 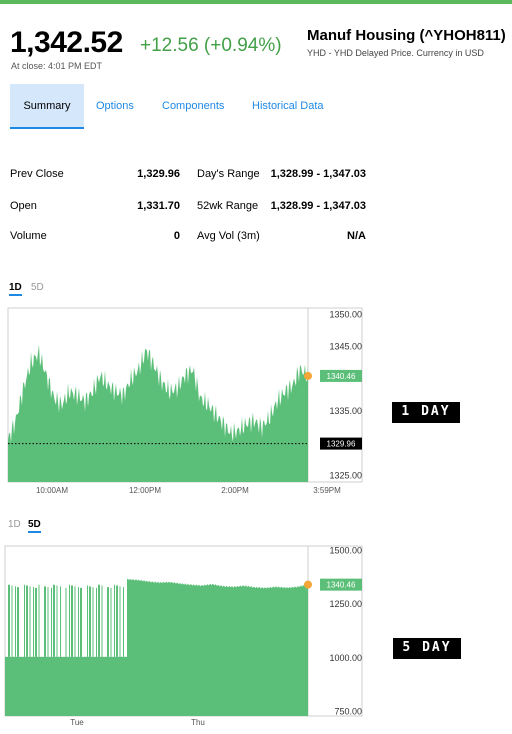 What do you see at coordinates (345, 604) in the screenshot?
I see `chart2-y-tick: 1250.00` at bounding box center [345, 604].